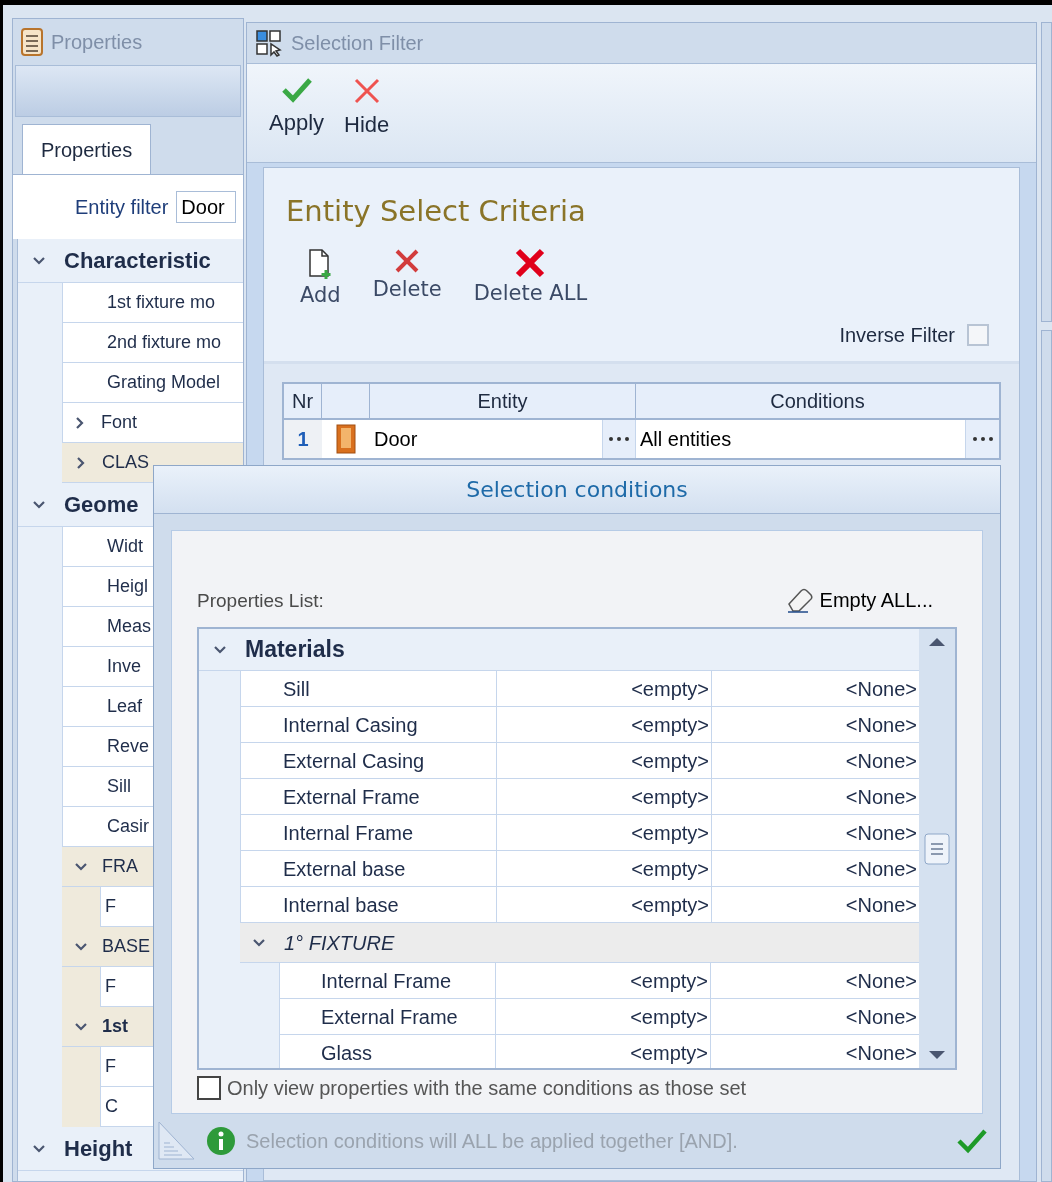  What do you see at coordinates (368, 904) in the screenshot?
I see `property-name: Internal base` at bounding box center [368, 904].